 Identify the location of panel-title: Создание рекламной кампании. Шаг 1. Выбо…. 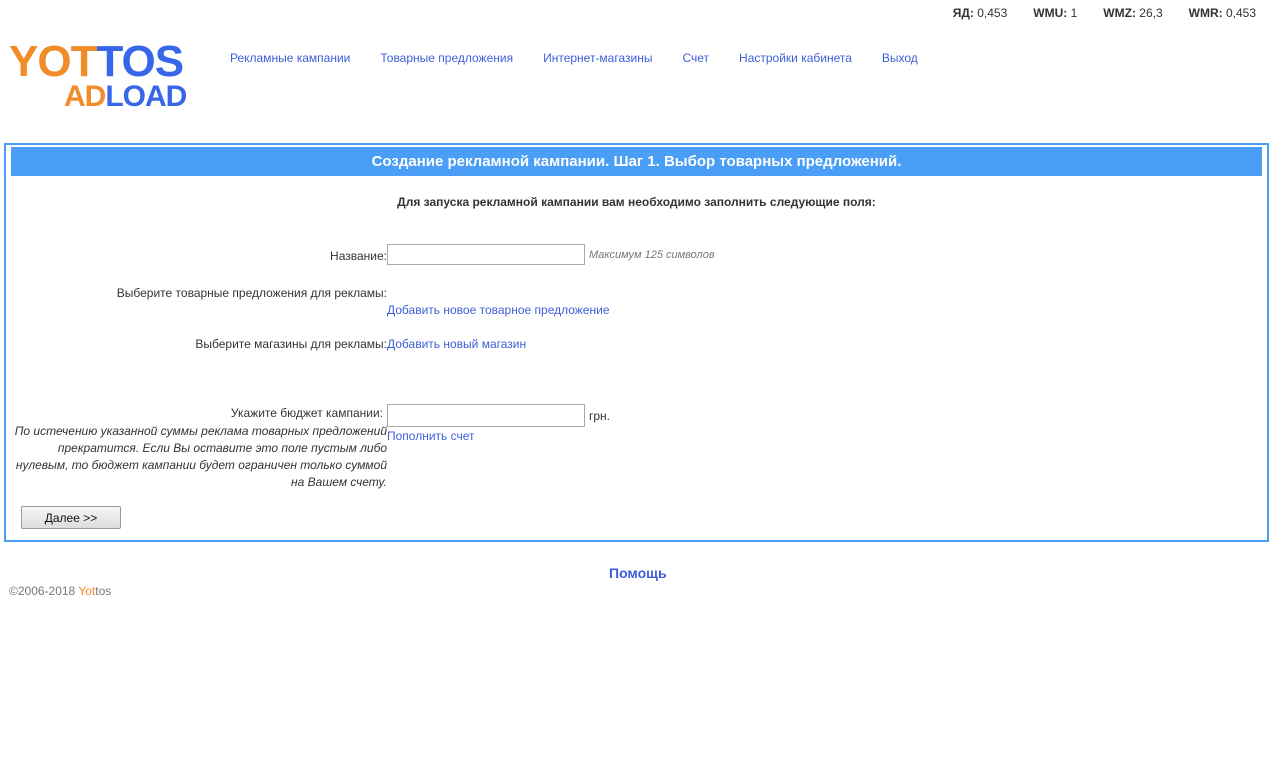
(636, 161).